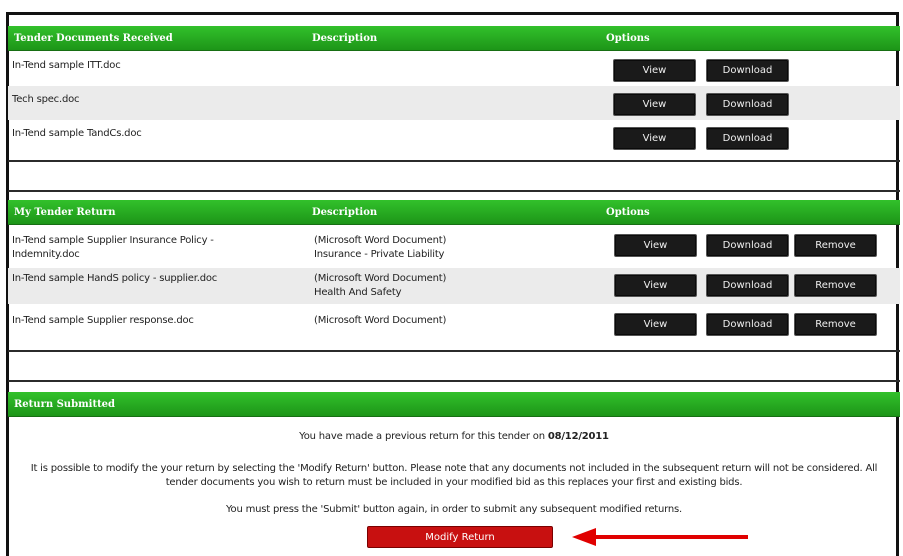 This screenshot has width=903, height=556. Describe the element at coordinates (345, 38) in the screenshot. I see `received-col-description: Description` at that location.